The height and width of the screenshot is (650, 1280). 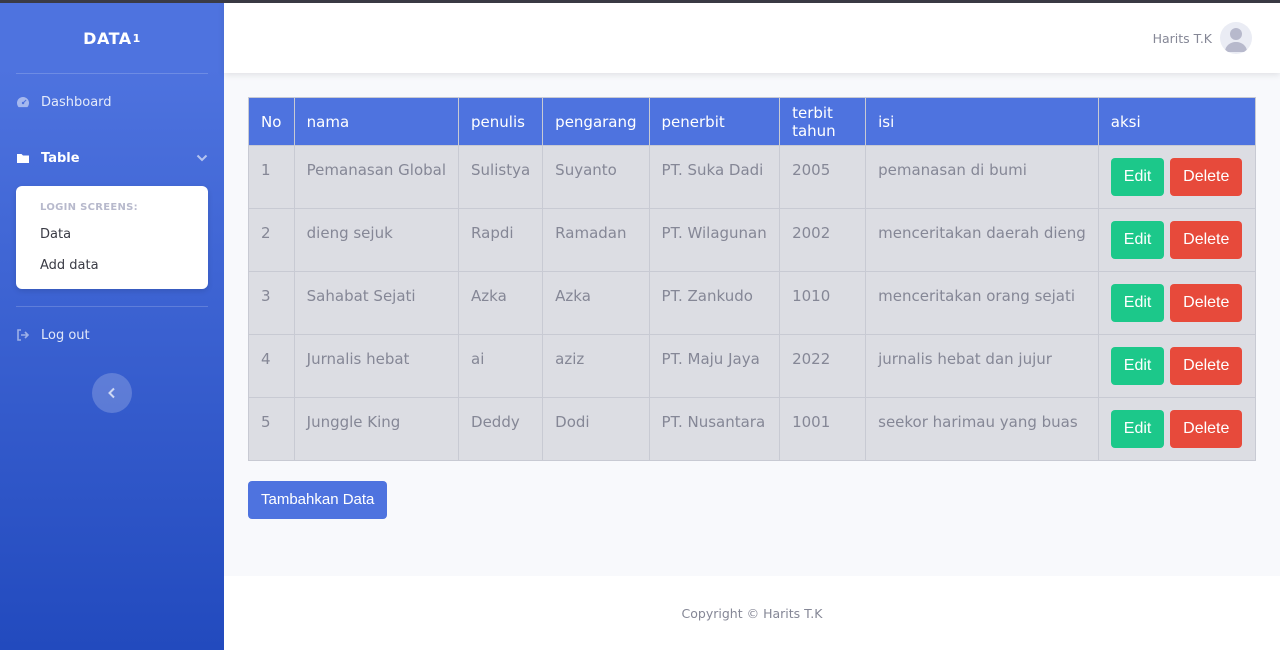 I want to click on column-header: penulis, so click(x=501, y=121).